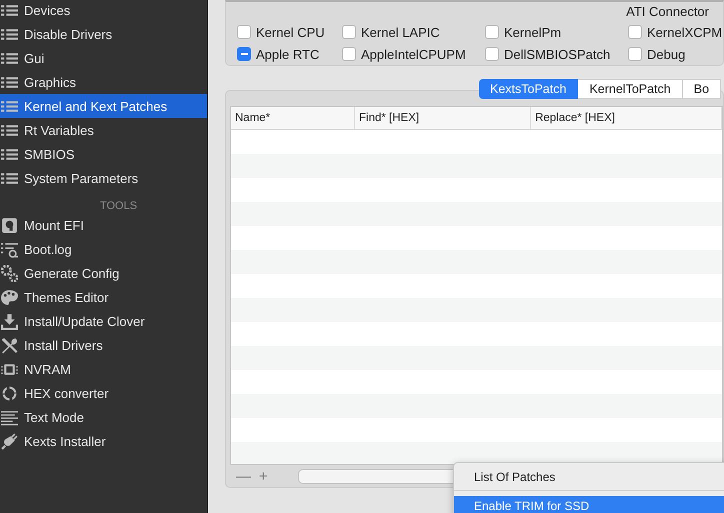 The height and width of the screenshot is (513, 724). Describe the element at coordinates (9, 441) in the screenshot. I see `plug-icon` at that location.